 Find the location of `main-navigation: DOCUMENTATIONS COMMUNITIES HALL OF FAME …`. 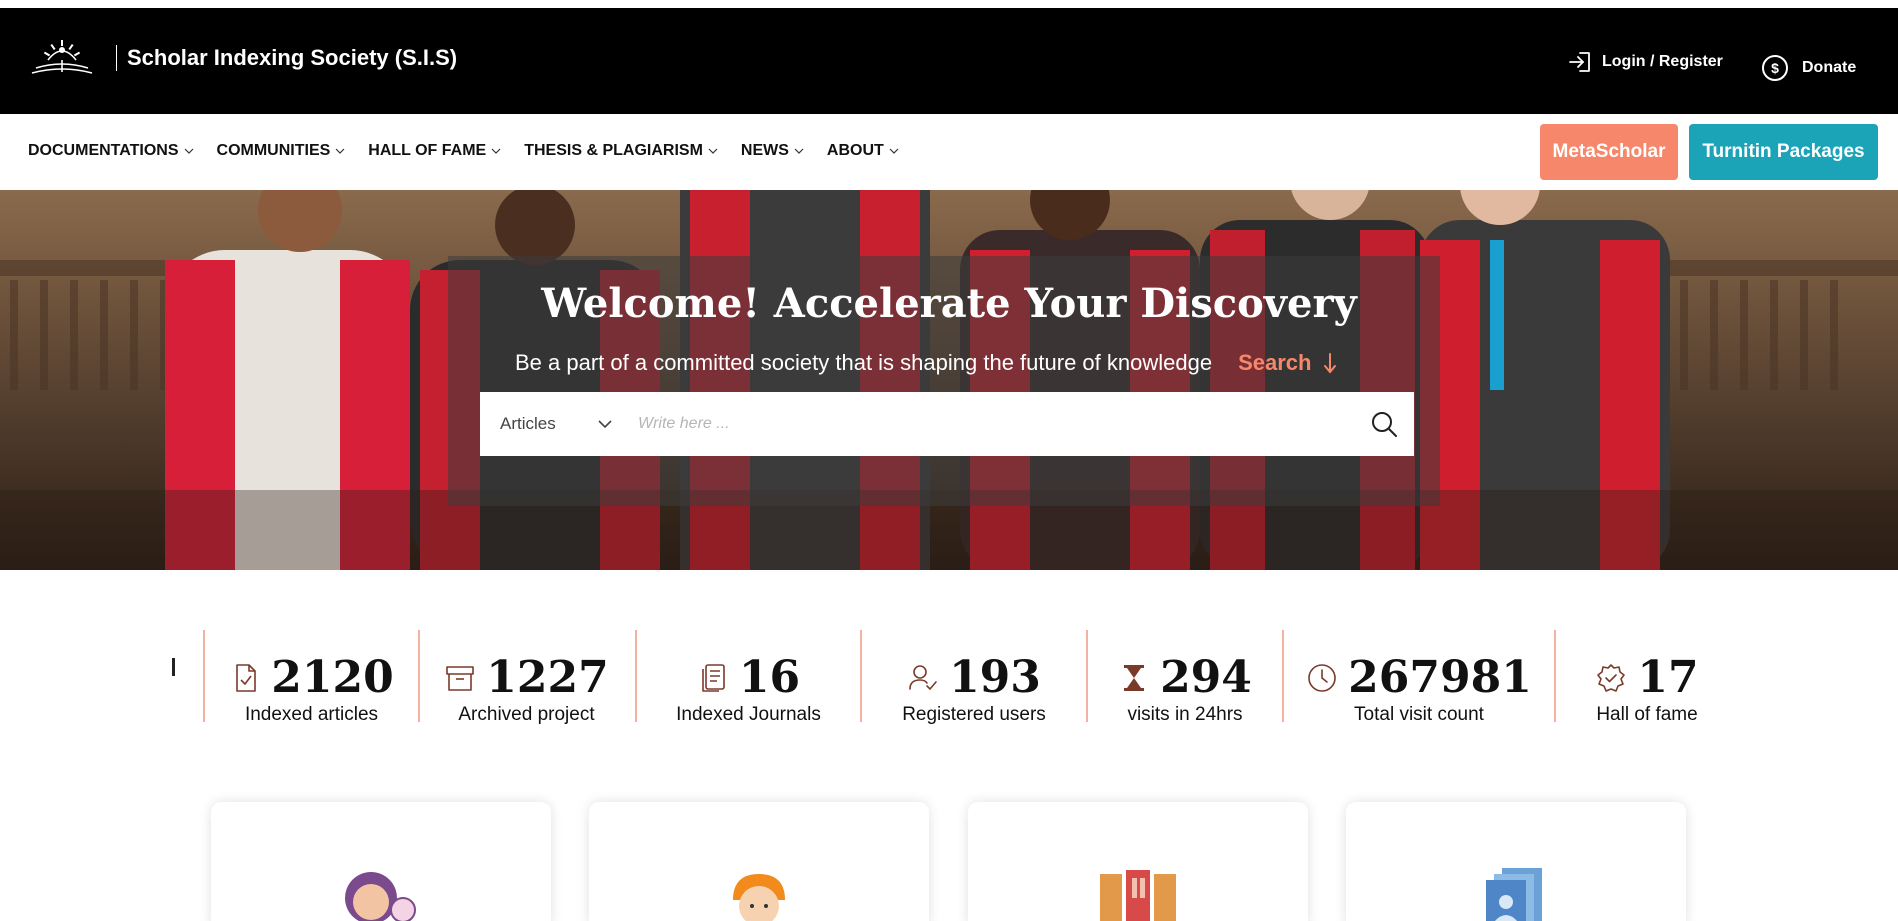

main-navigation: DOCUMENTATIONS COMMUNITIES HALL OF FAME … is located at coordinates (949, 152).